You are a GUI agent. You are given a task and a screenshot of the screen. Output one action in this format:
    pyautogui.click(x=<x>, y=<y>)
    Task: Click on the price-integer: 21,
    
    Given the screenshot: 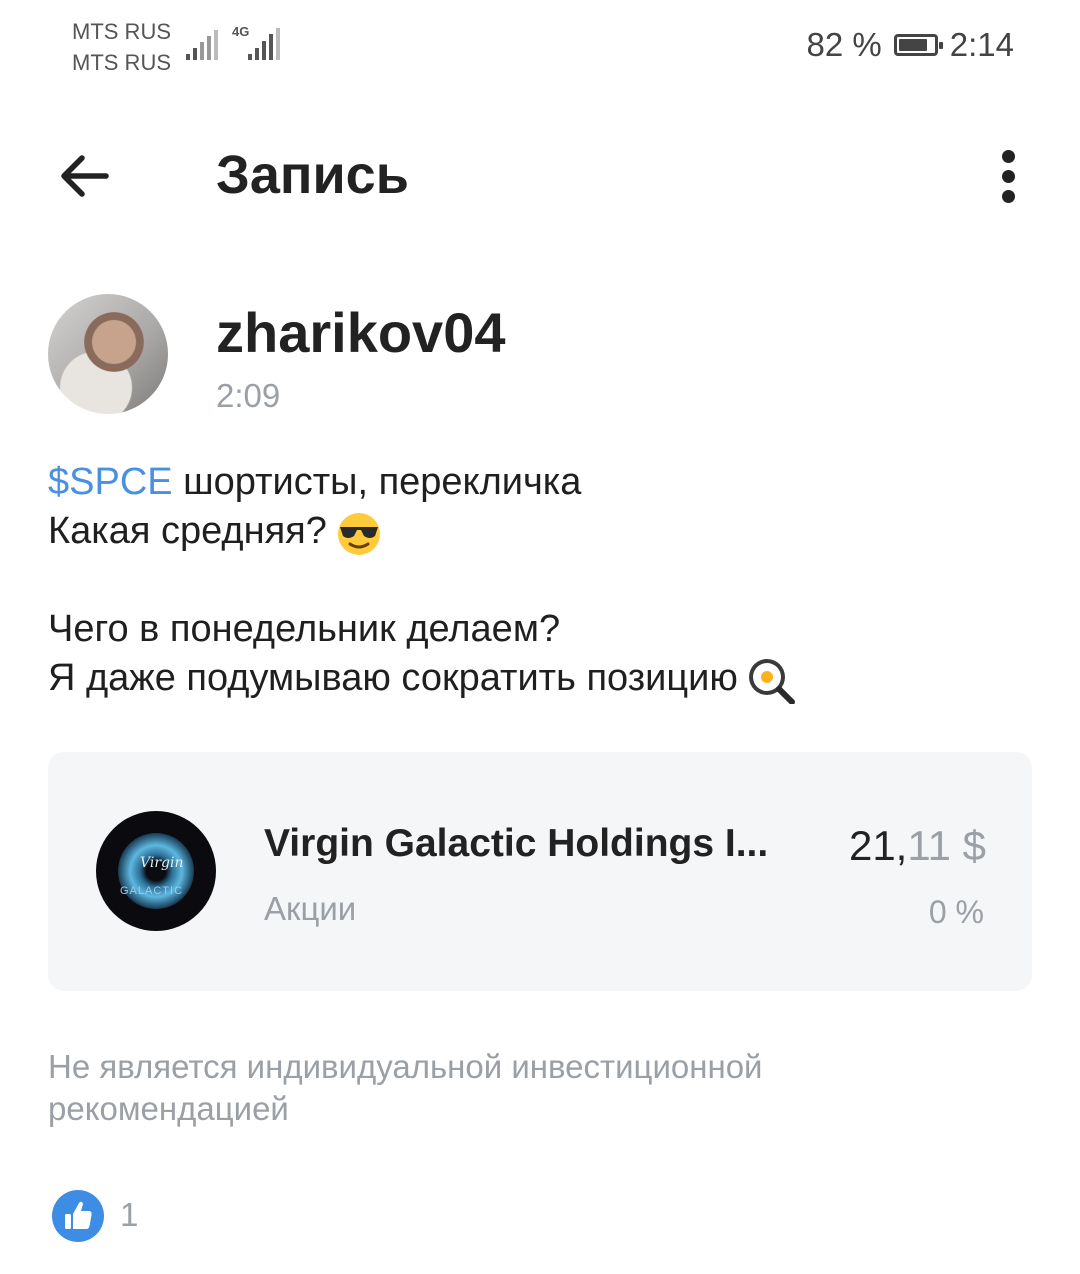 What is the action you would take?
    pyautogui.click(x=878, y=845)
    